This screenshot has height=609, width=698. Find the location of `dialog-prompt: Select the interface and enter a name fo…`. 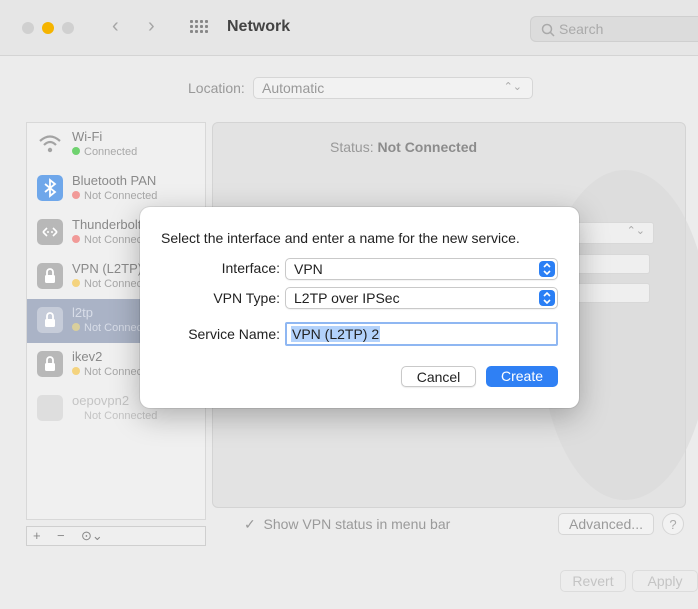

dialog-prompt: Select the interface and enter a name fo… is located at coordinates (340, 238).